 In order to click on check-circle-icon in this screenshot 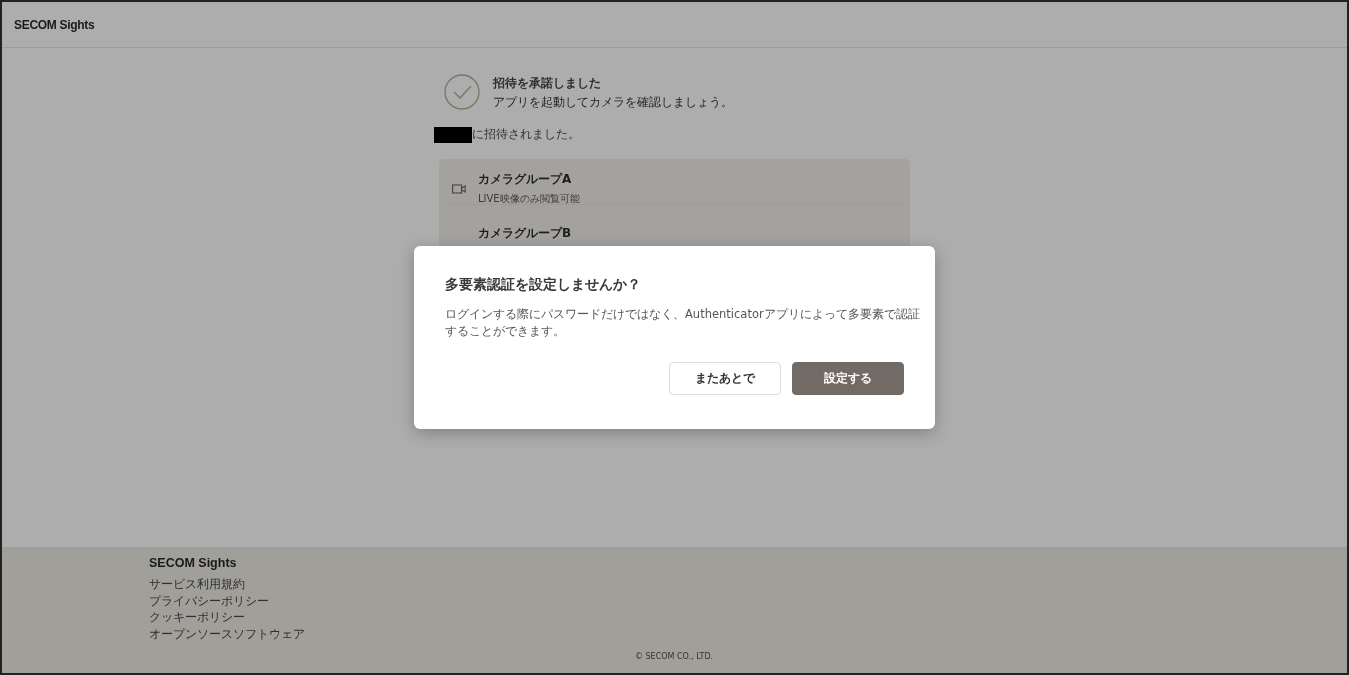, I will do `click(462, 92)`.